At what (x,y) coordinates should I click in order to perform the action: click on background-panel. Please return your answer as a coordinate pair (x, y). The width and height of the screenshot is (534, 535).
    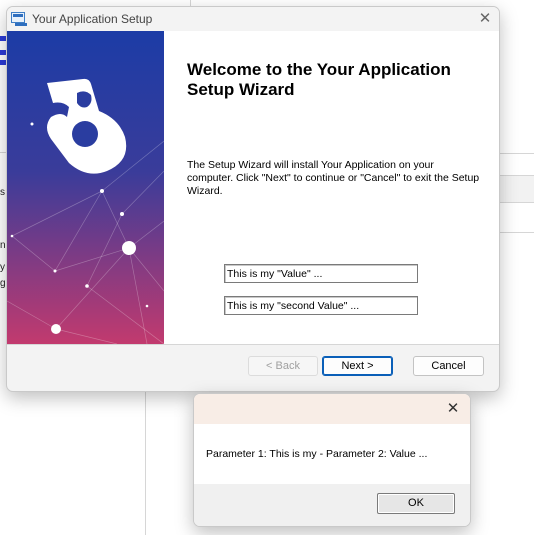
    Looking at the image, I should click on (516, 189).